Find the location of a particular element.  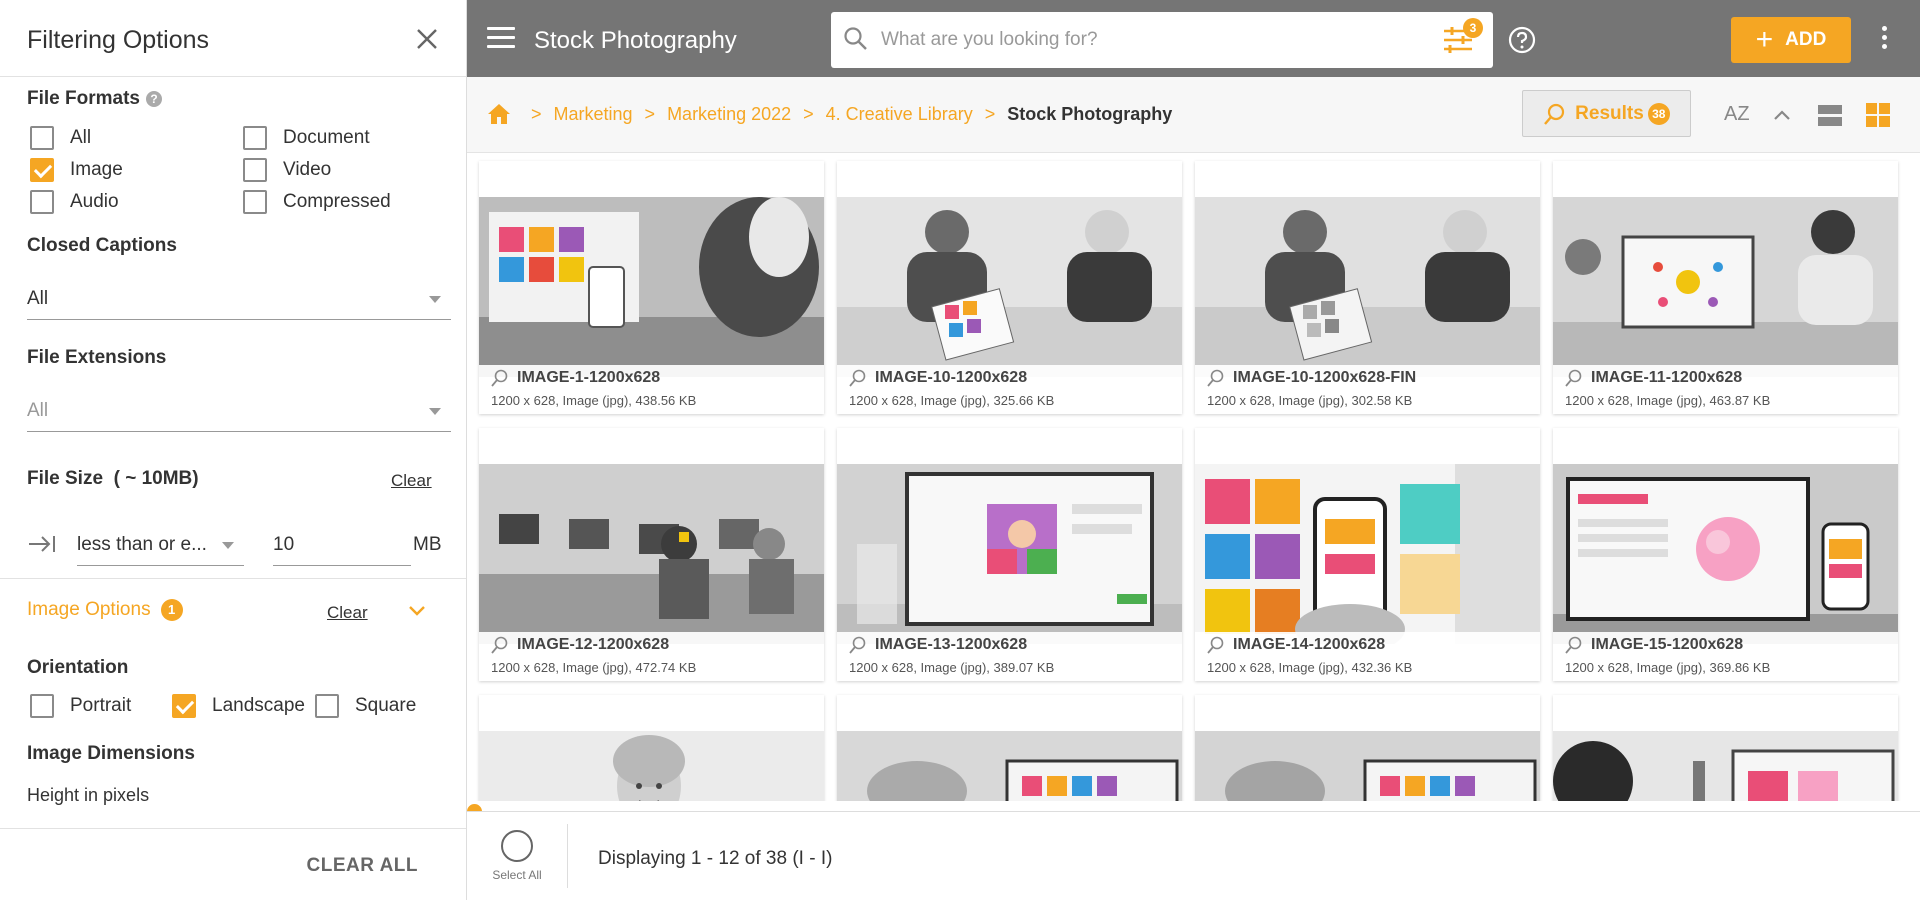

pagination-status: Displaying 1 - 12 of 38 (I - I) is located at coordinates (715, 858).